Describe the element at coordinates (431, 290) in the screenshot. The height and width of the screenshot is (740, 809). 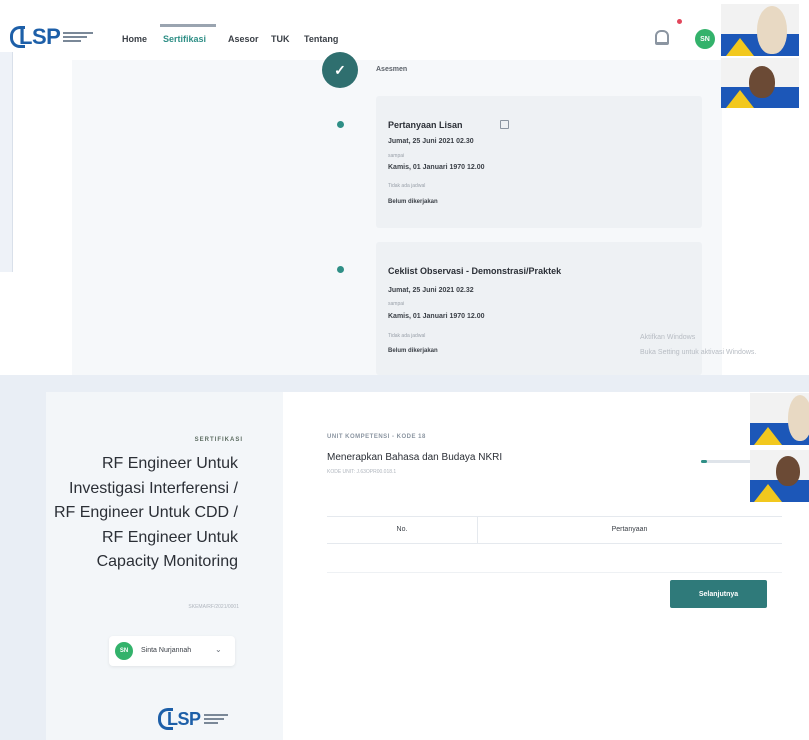
I see `card-start-time: Jumat, 25 Juni 2021 02.32` at that location.